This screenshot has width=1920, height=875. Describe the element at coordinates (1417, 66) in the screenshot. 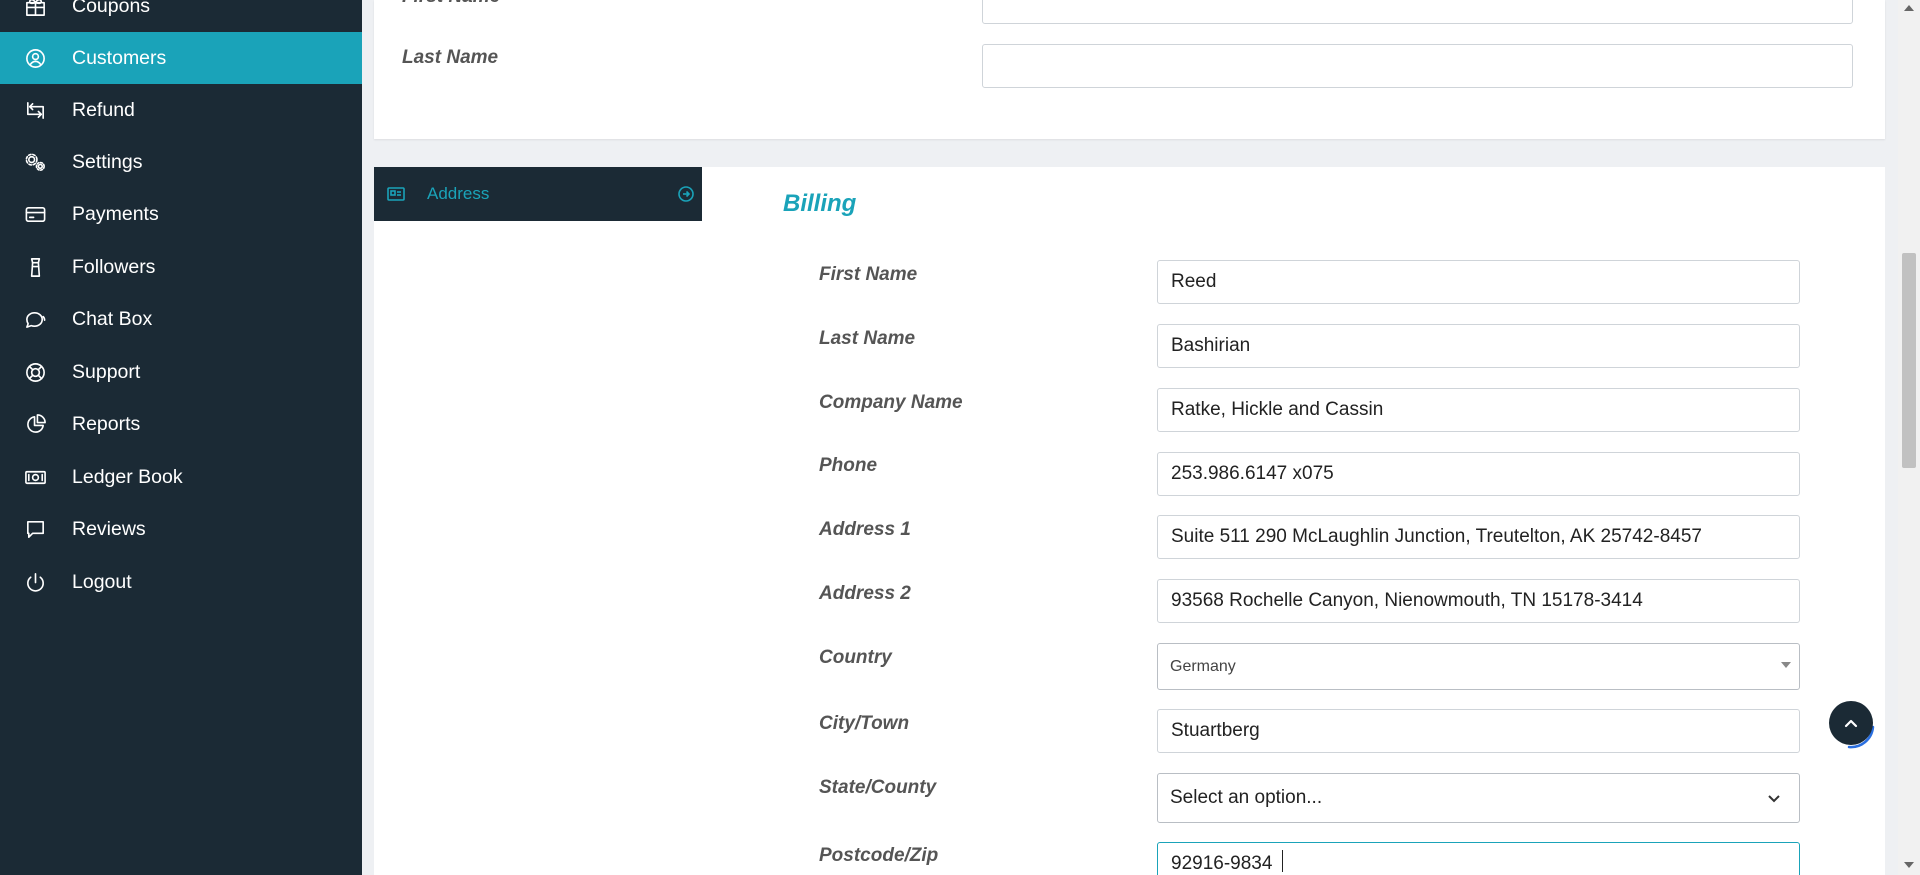

I see `last-name-input` at that location.